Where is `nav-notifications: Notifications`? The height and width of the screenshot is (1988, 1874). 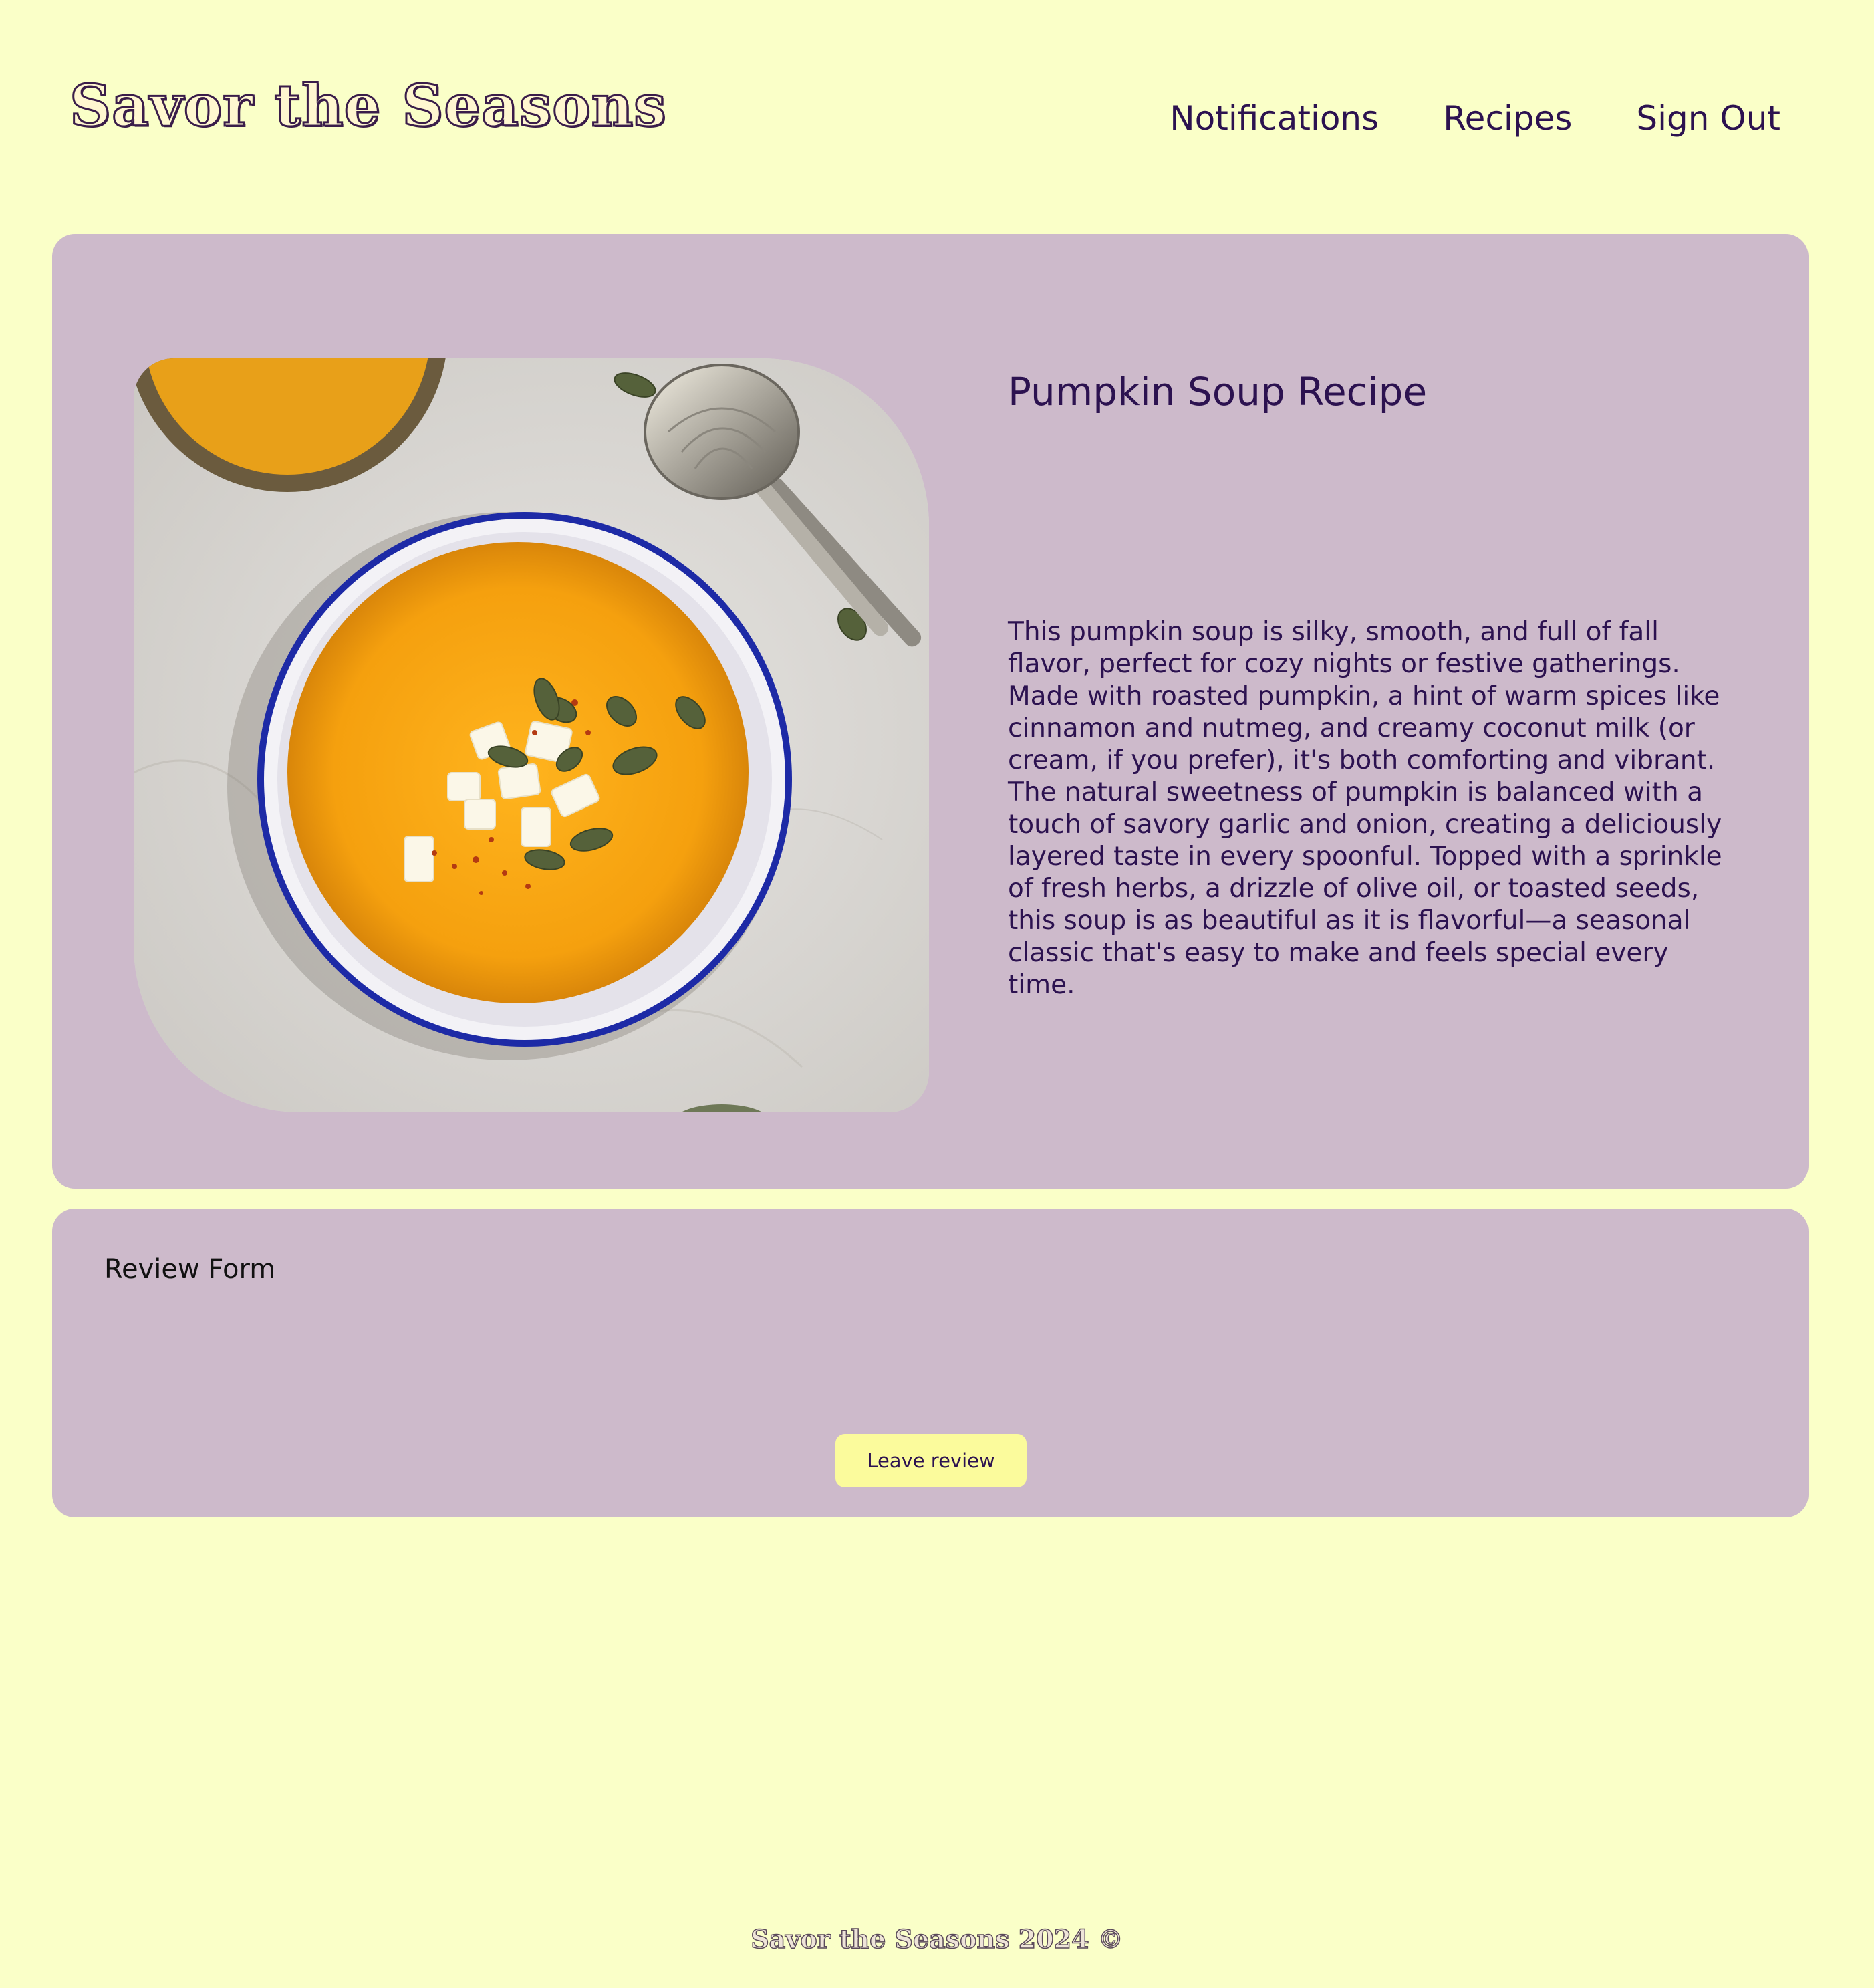
nav-notifications: Notifications is located at coordinates (1275, 118).